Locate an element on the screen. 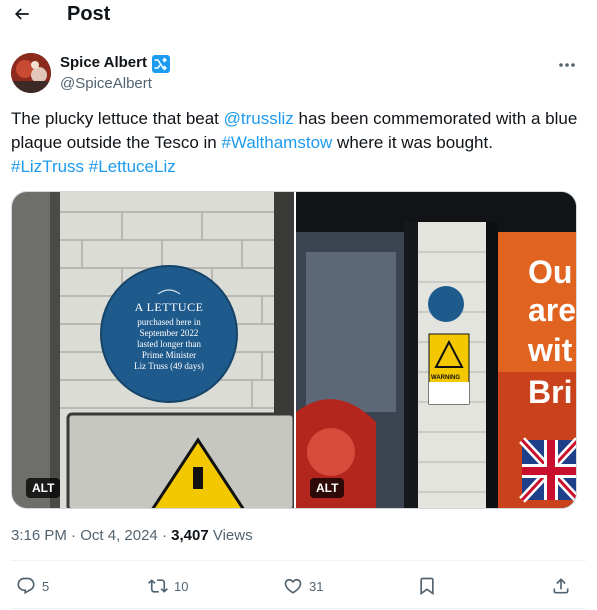 This screenshot has height=610, width=597. plaque-line: September 2022 is located at coordinates (169, 333).